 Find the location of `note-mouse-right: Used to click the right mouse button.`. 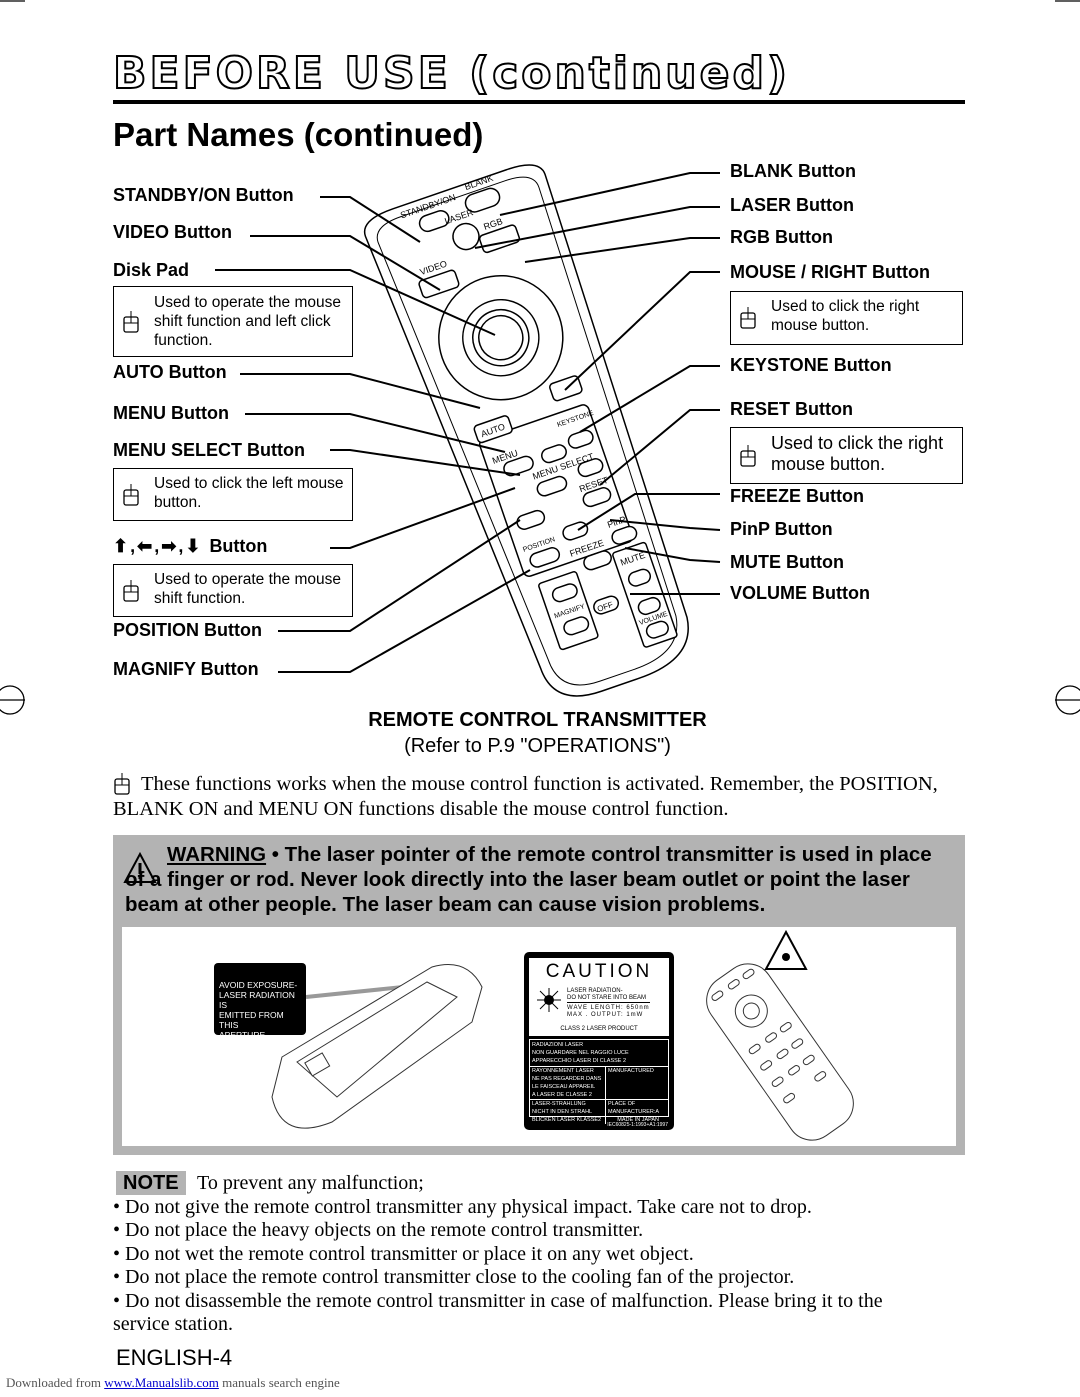

note-mouse-right: Used to click the right mouse button. is located at coordinates (846, 318).